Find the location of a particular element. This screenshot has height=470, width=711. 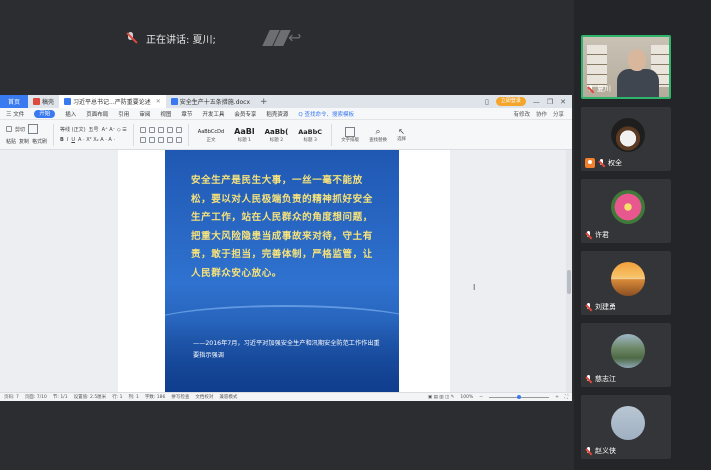

text-layout-button: 文字排版 is located at coordinates (350, 134).